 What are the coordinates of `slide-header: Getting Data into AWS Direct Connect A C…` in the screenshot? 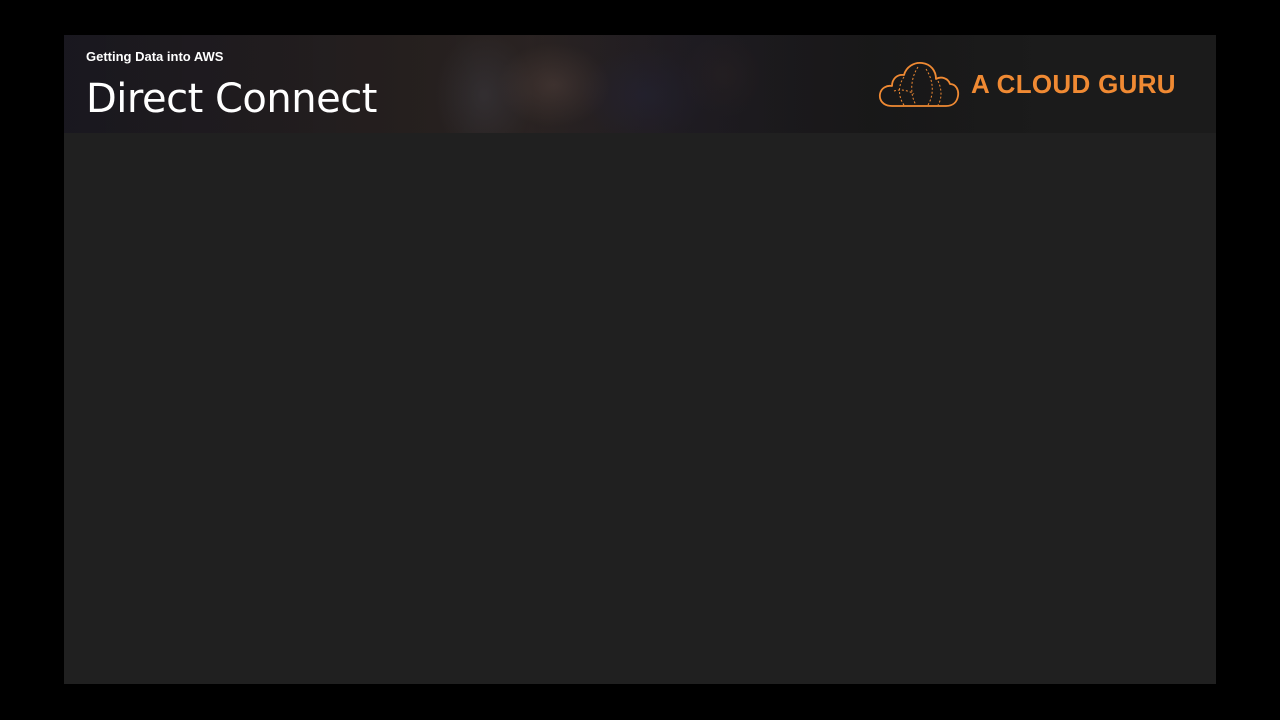 It's located at (640, 84).